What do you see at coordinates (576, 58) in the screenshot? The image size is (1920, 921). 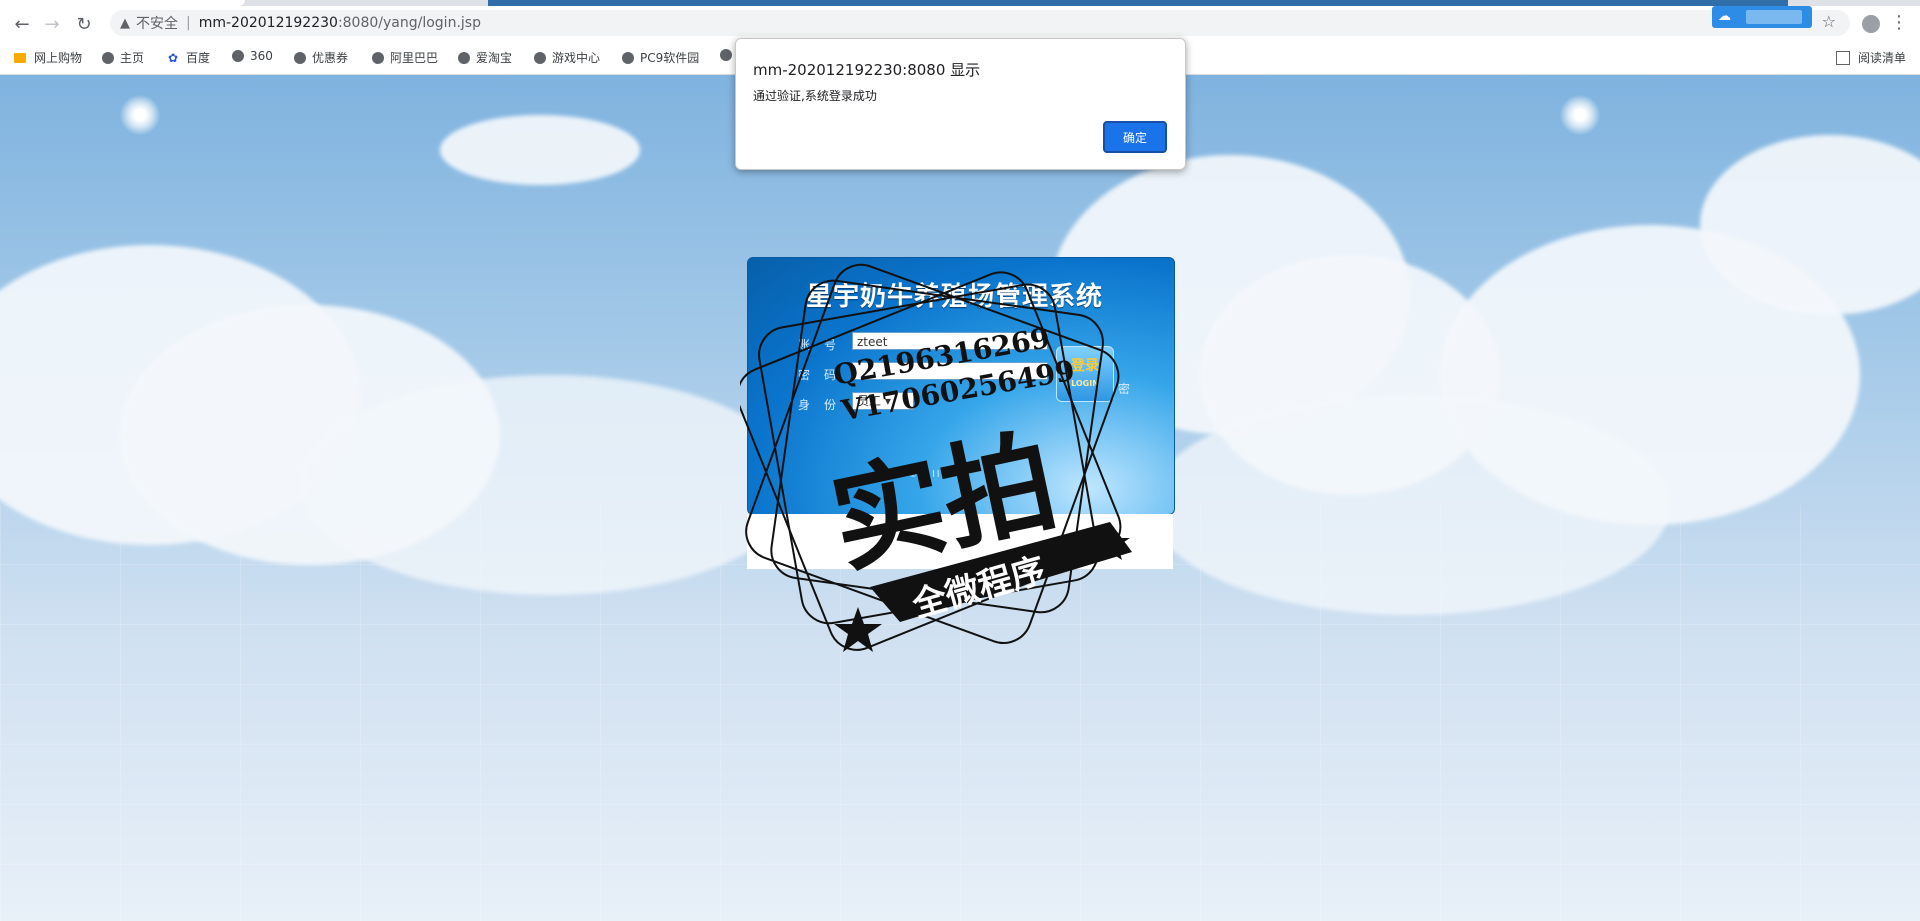 I see `bookmark-label: 游戏中心` at bounding box center [576, 58].